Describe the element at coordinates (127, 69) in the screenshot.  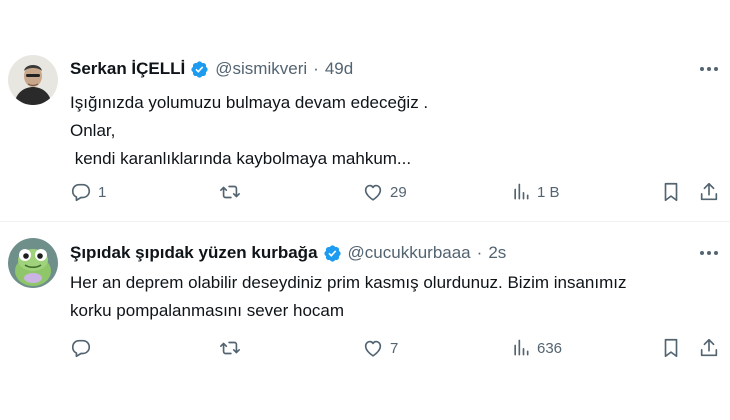
I see `display-name: Serkan İÇELLİ` at that location.